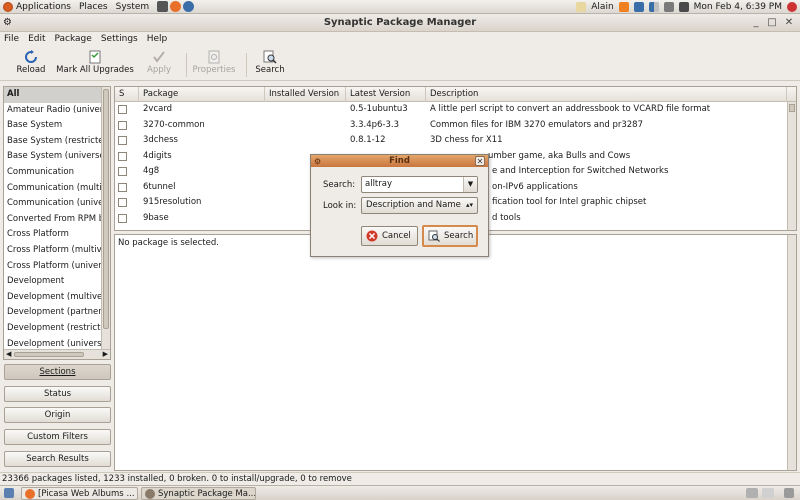  I want to click on look-in-select: Description and Name ▴▾, so click(419, 205).